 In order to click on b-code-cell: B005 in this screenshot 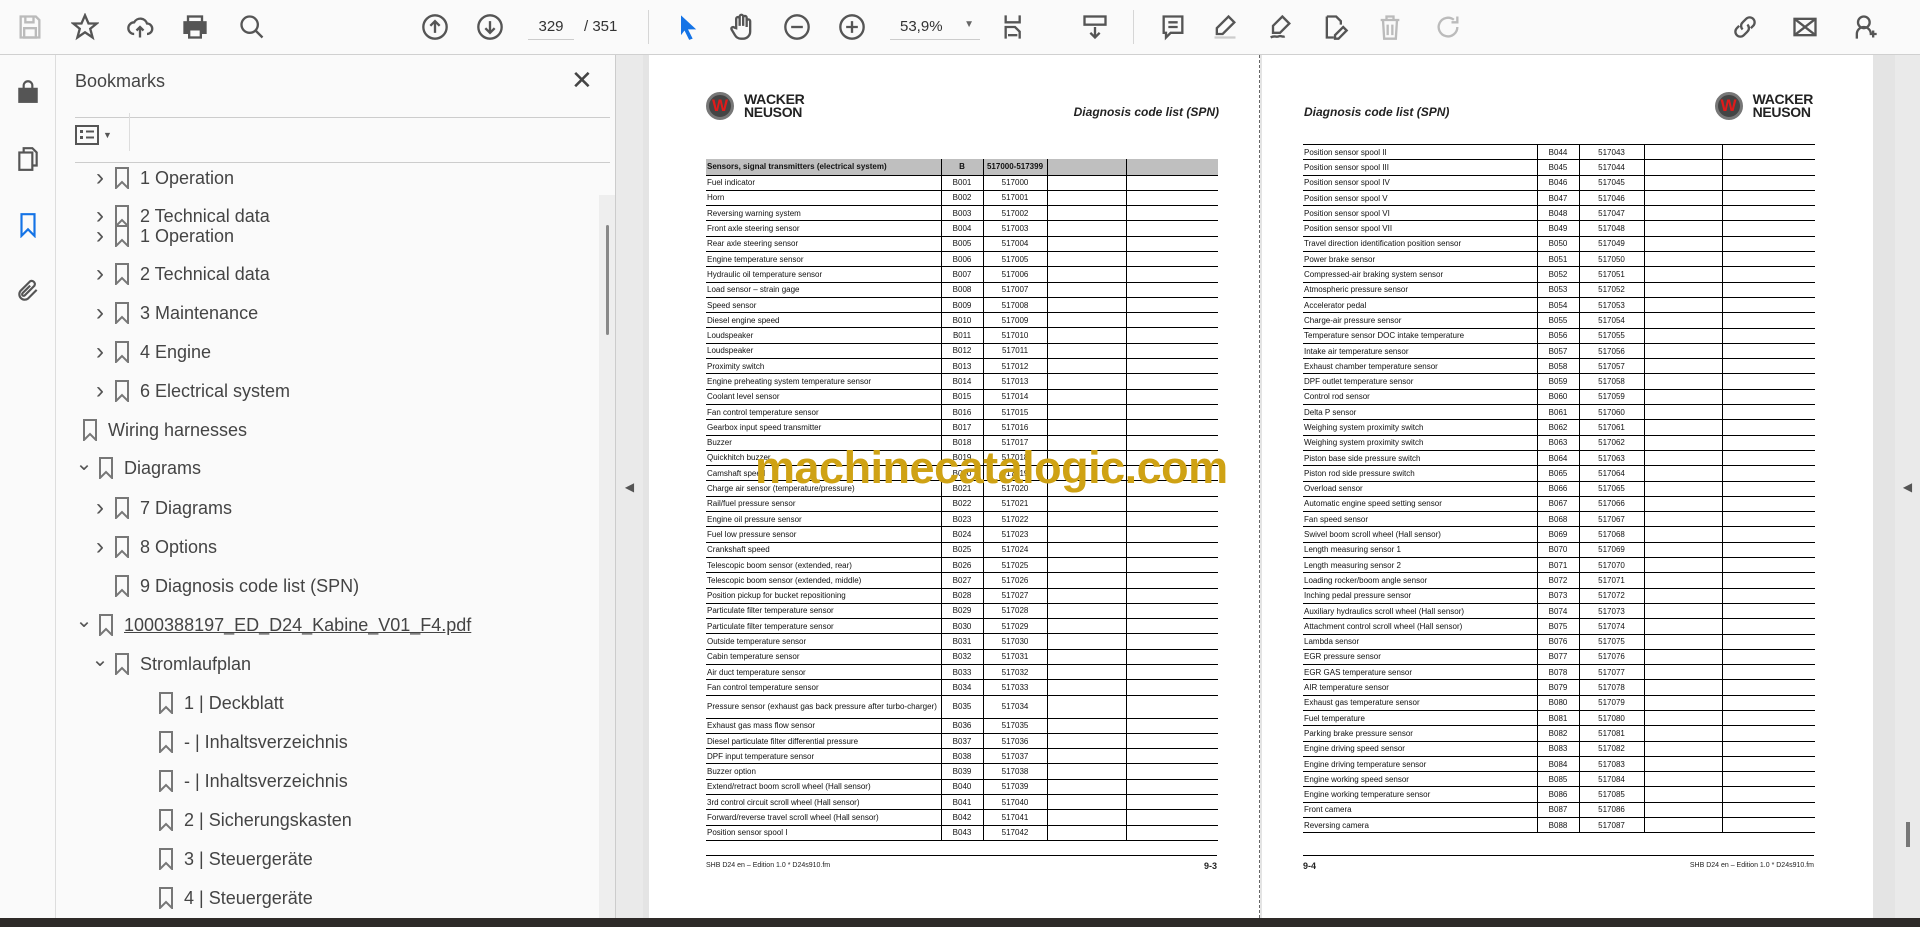, I will do `click(961, 244)`.